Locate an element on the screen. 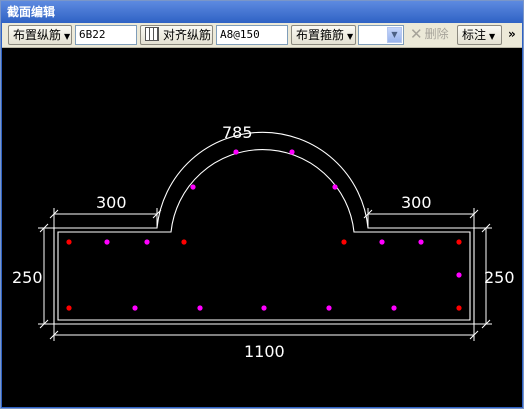 The height and width of the screenshot is (409, 524). arc-length-label: 785 is located at coordinates (237, 132).